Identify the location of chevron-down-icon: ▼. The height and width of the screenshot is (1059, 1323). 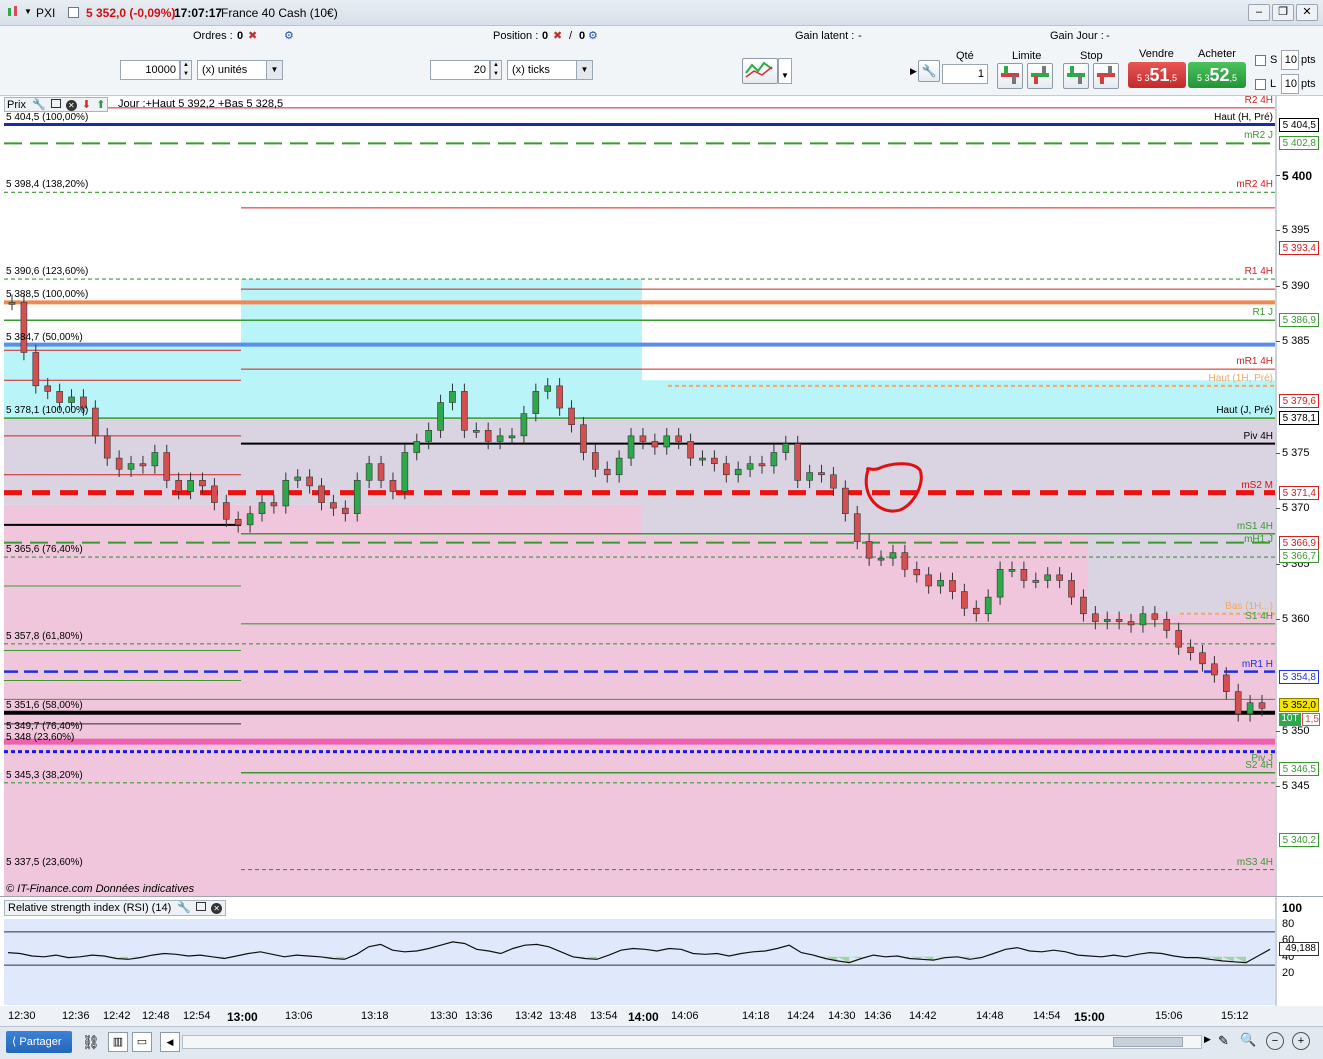
(274, 70).